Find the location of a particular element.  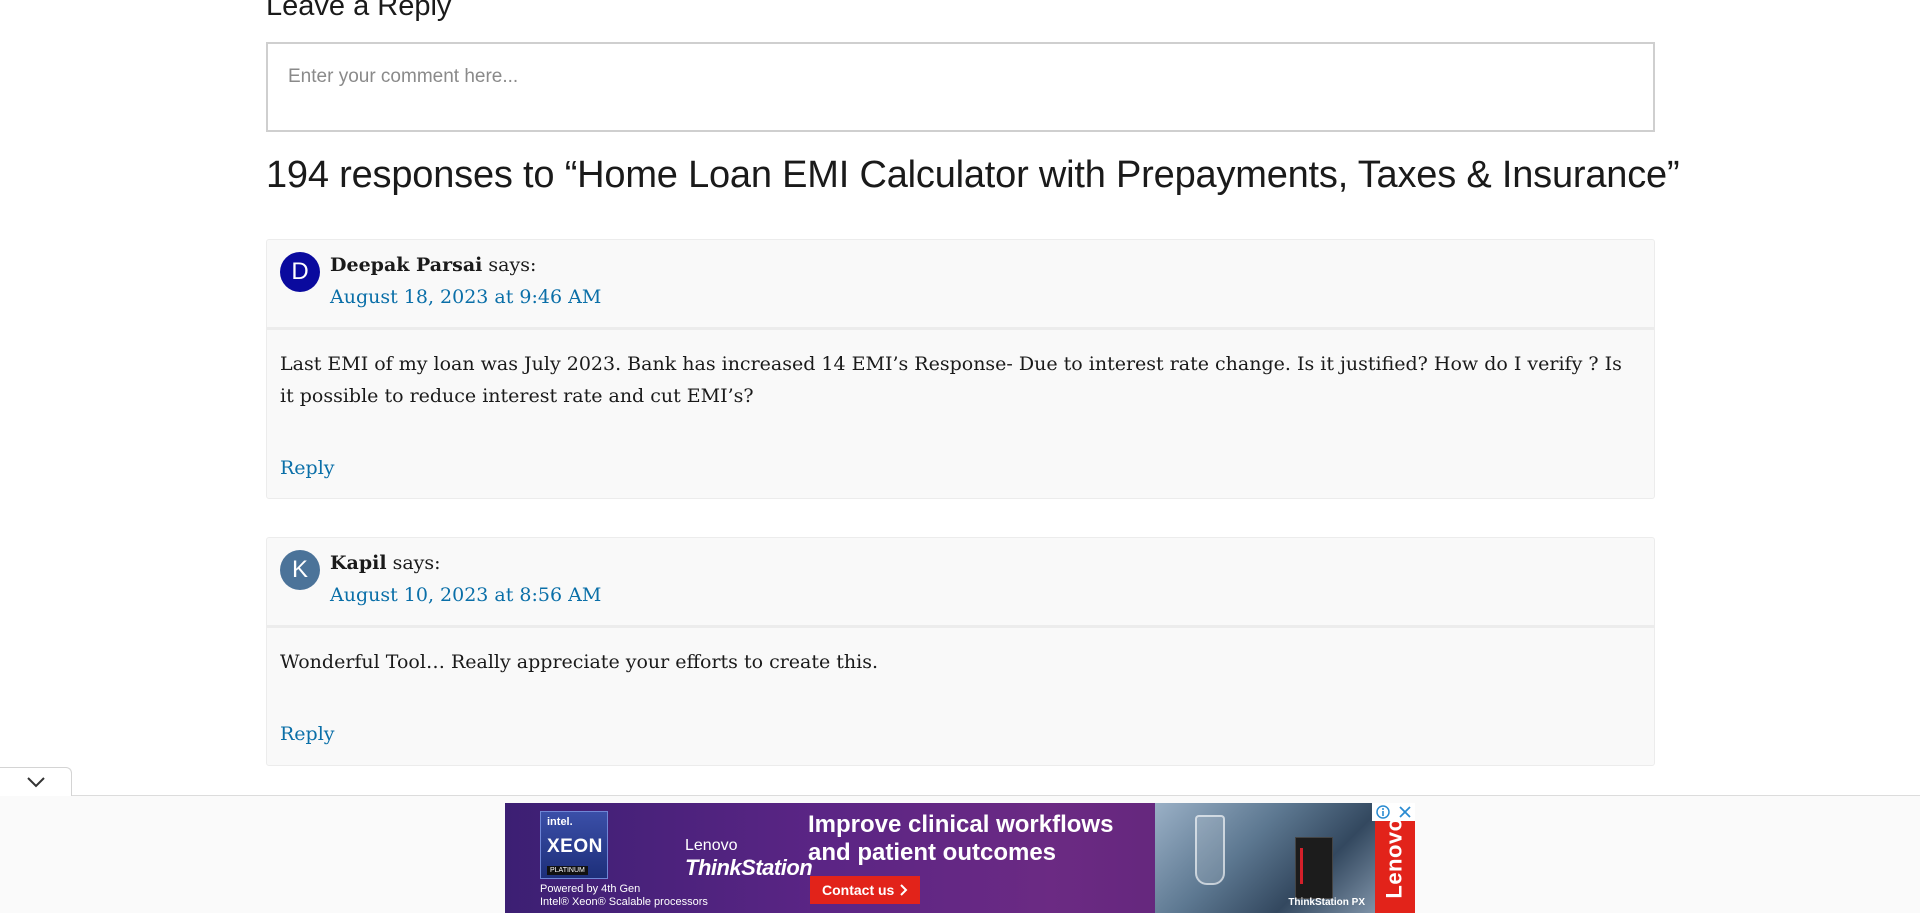

comment-author: Deepak Parsai is located at coordinates (406, 265).